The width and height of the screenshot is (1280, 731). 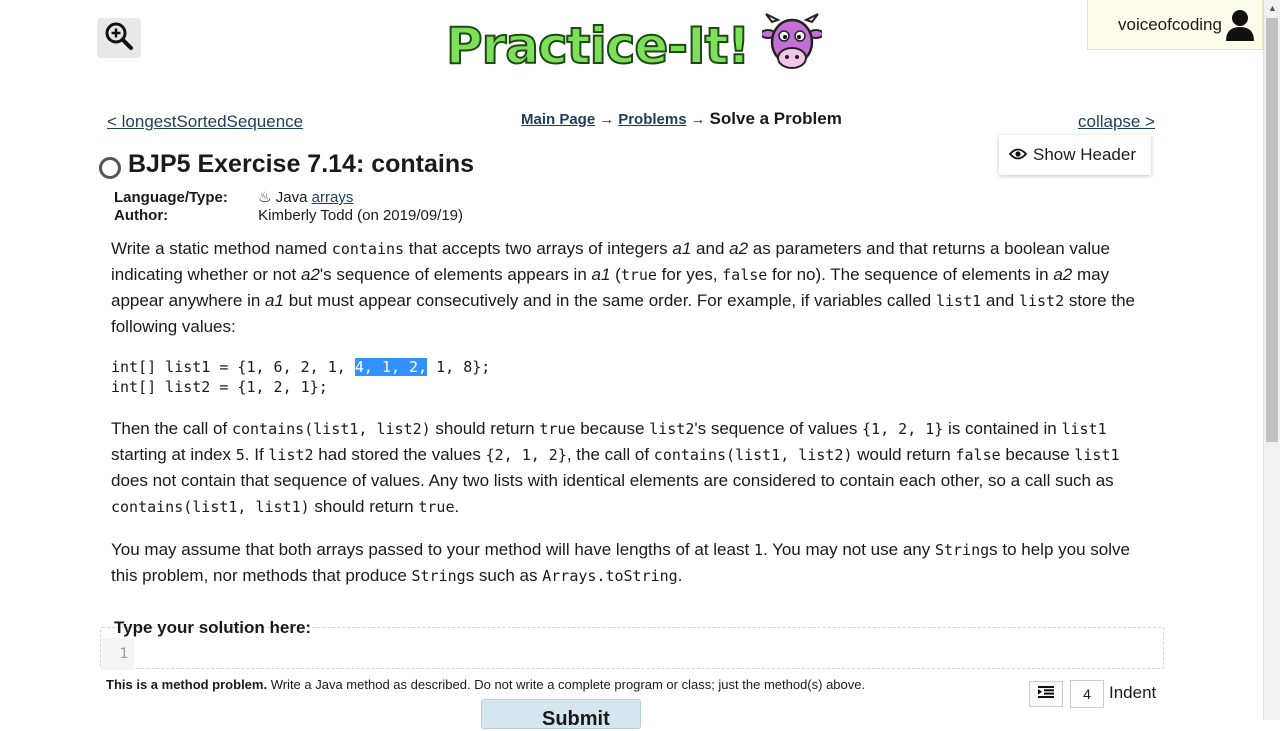 I want to click on author-label: Author:, so click(x=141, y=215).